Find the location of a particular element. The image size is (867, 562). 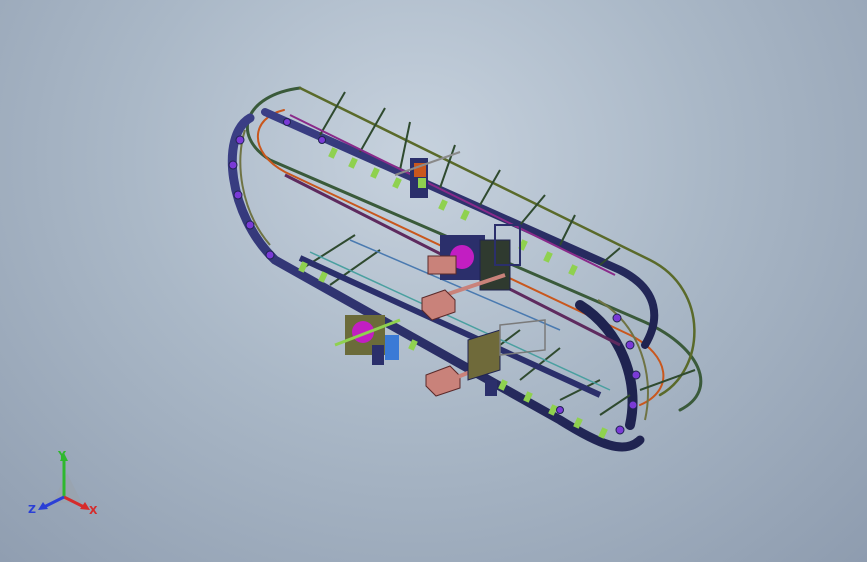

lower-station-plates is located at coordinates (506, 357).